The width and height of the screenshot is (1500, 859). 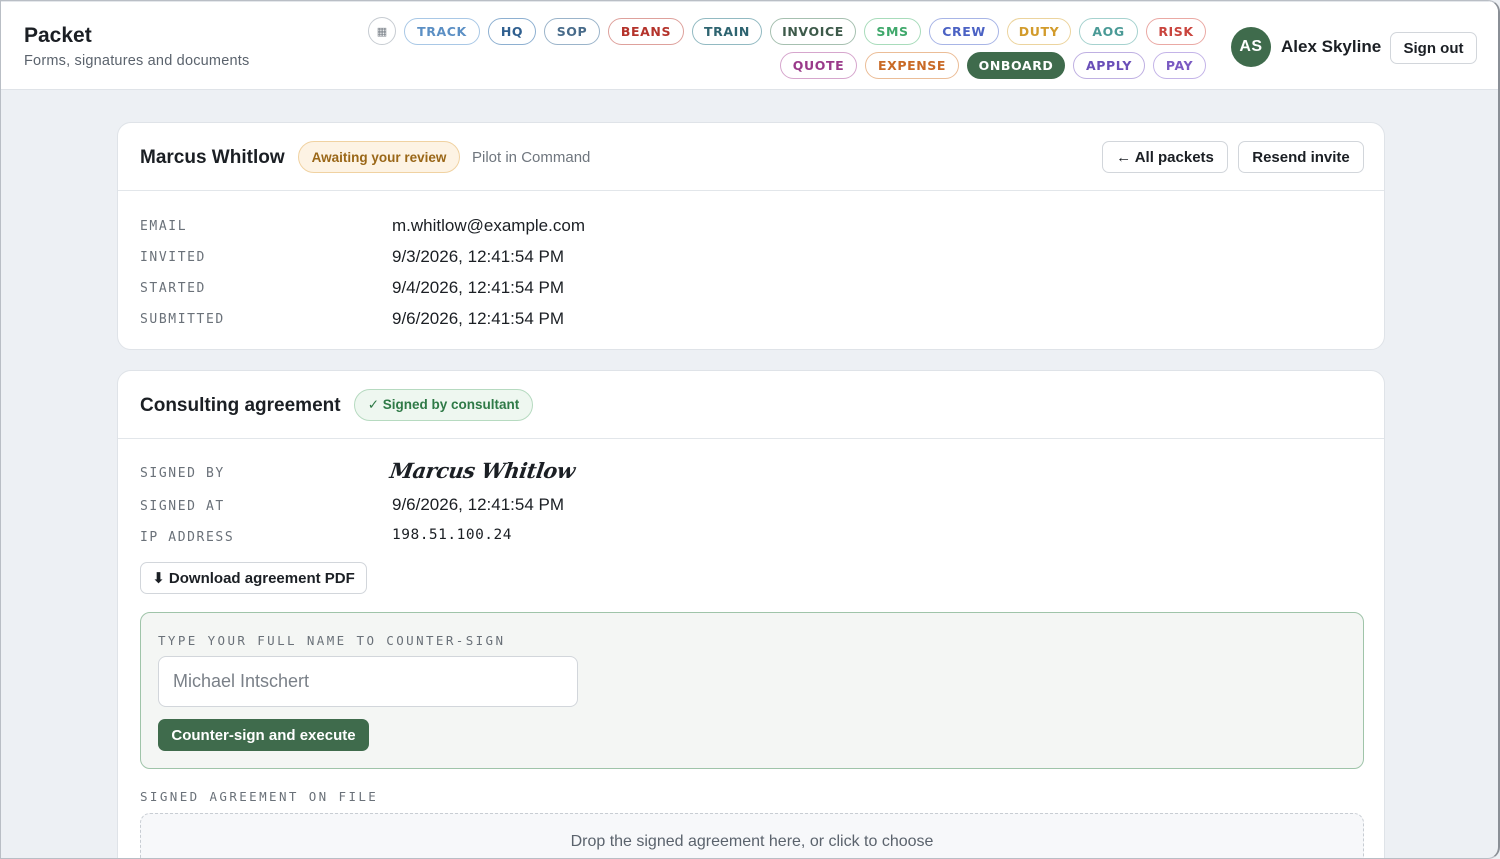 What do you see at coordinates (443, 405) in the screenshot?
I see `signed-badge: ✓ Signed by consultant` at bounding box center [443, 405].